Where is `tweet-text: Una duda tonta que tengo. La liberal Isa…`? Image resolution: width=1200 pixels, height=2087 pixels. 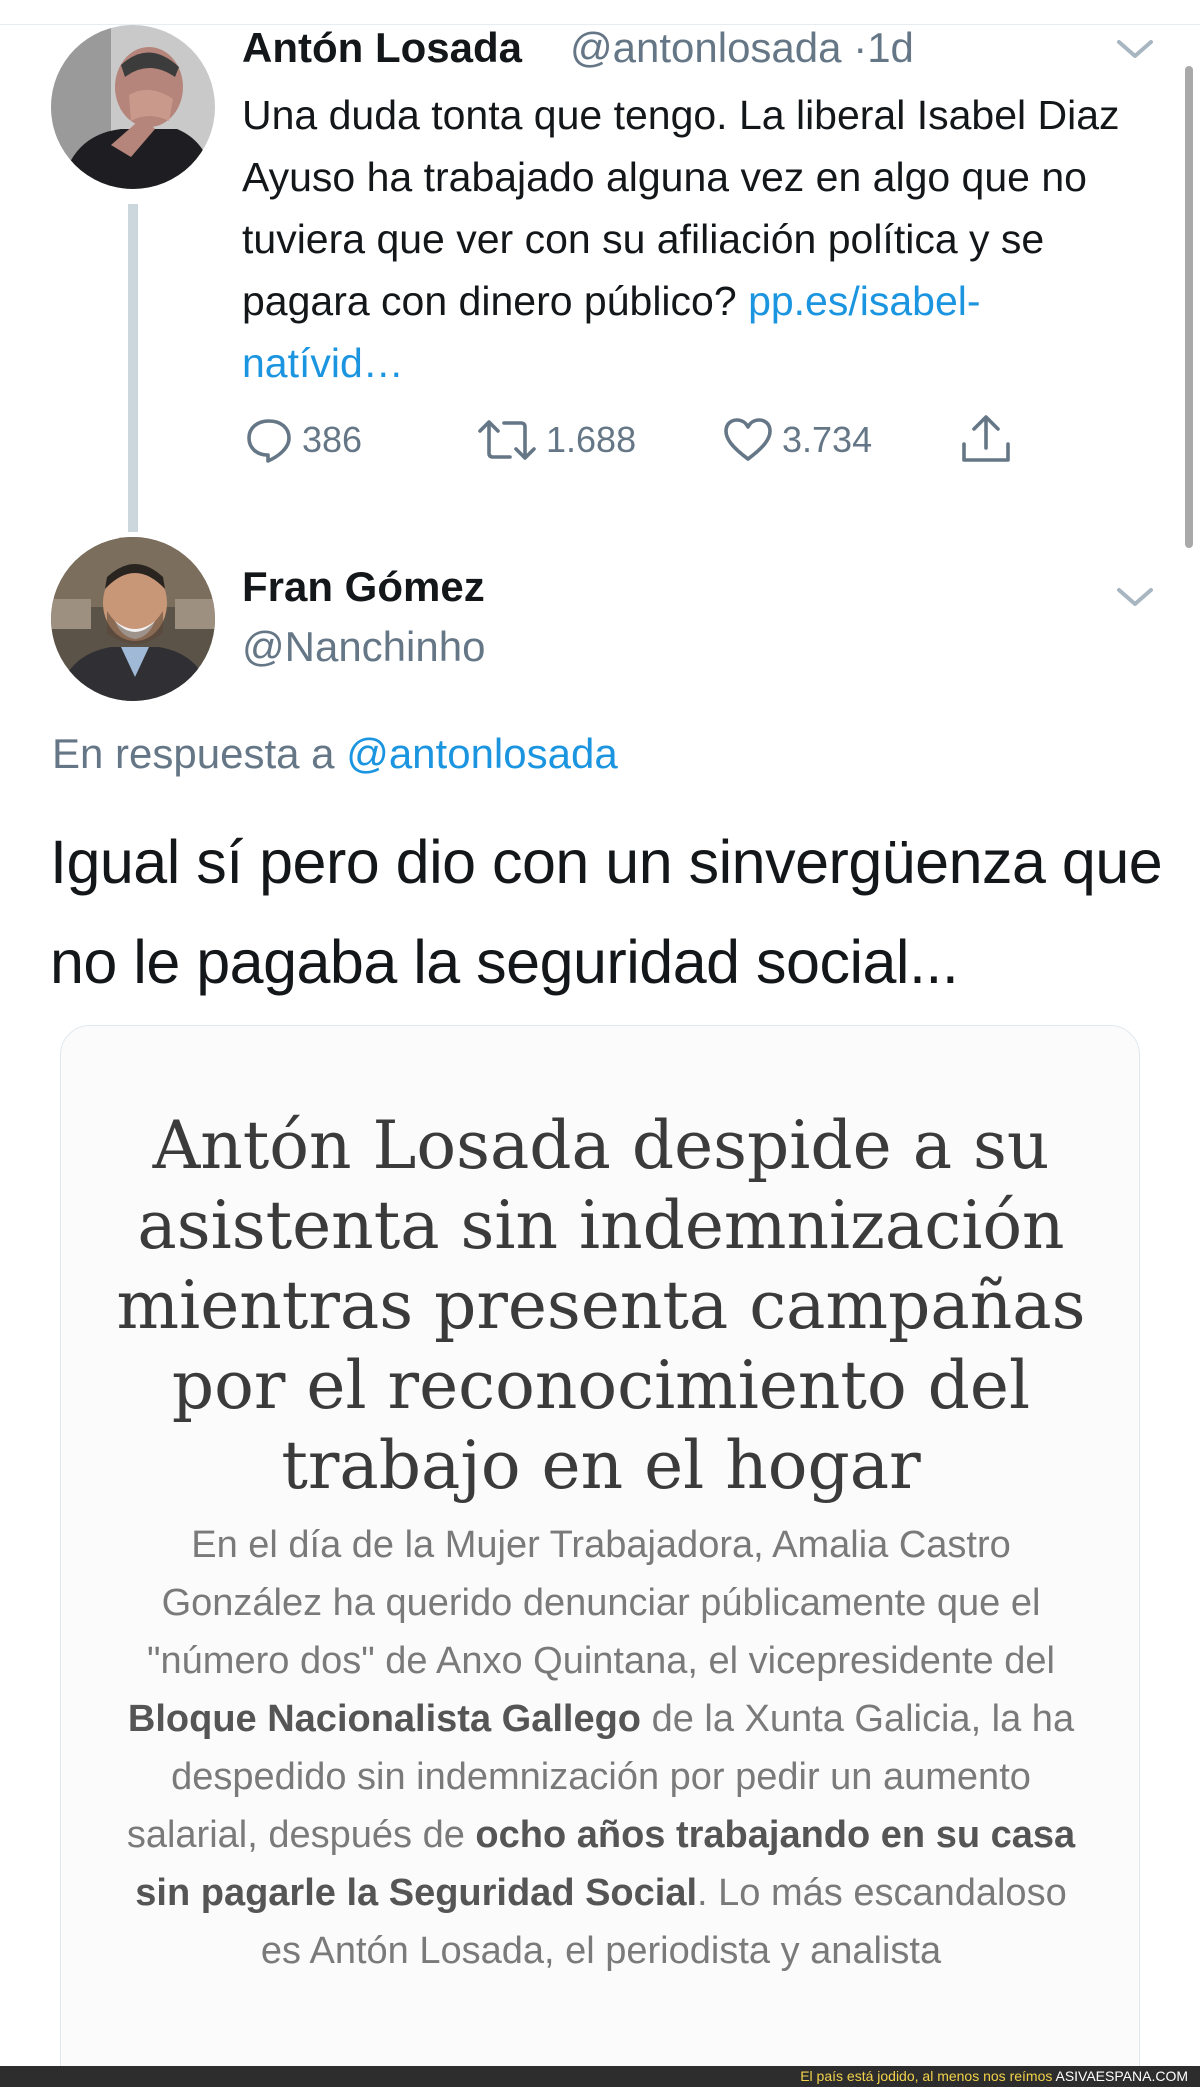
tweet-text: Una duda tonta que tengo. La liberal Isa… is located at coordinates (681, 208).